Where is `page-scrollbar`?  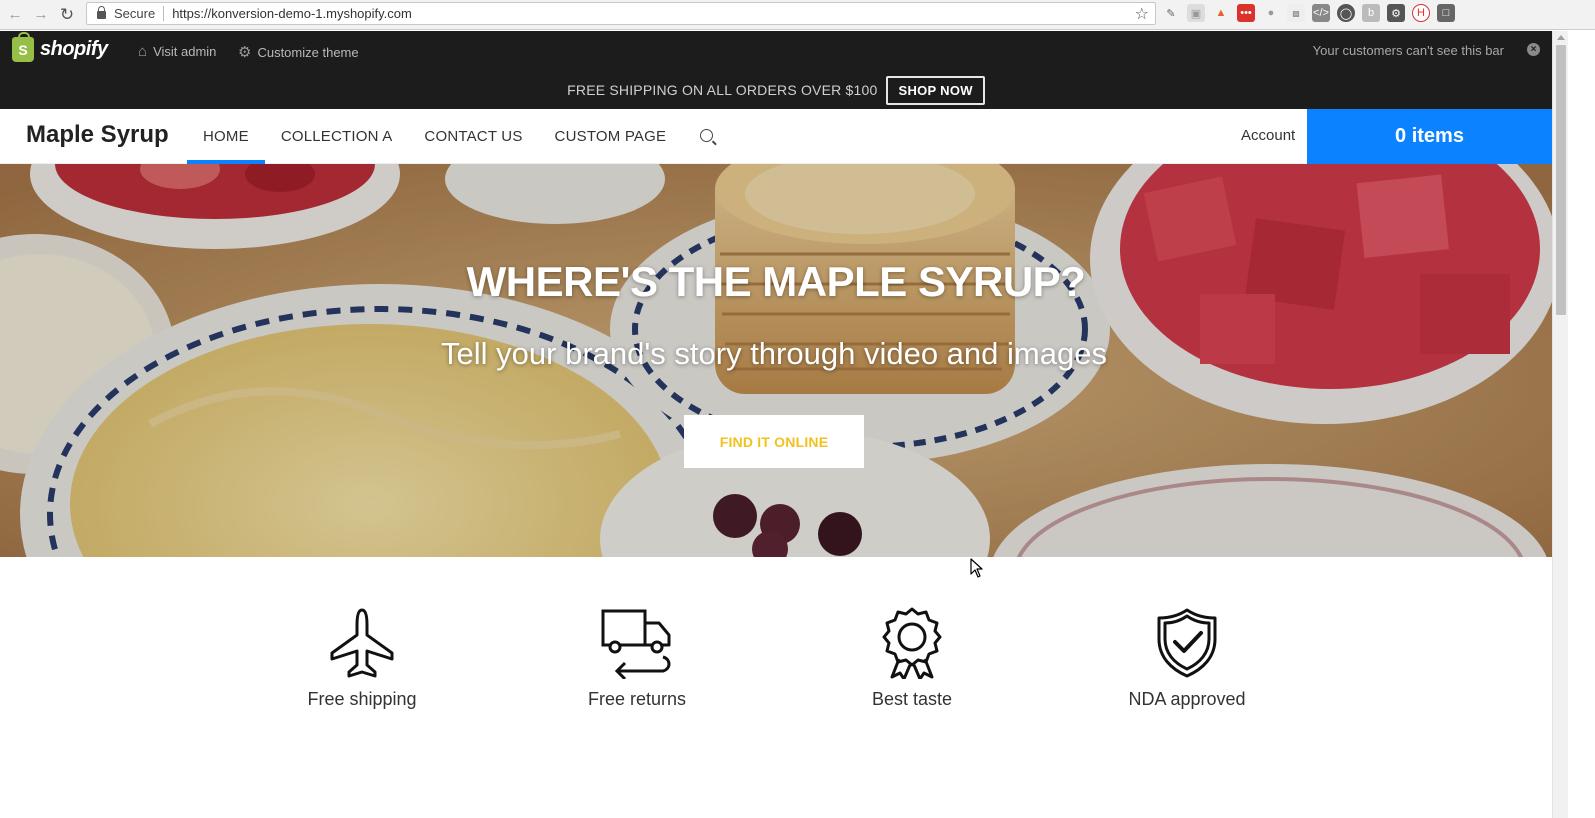
page-scrollbar is located at coordinates (1560, 424).